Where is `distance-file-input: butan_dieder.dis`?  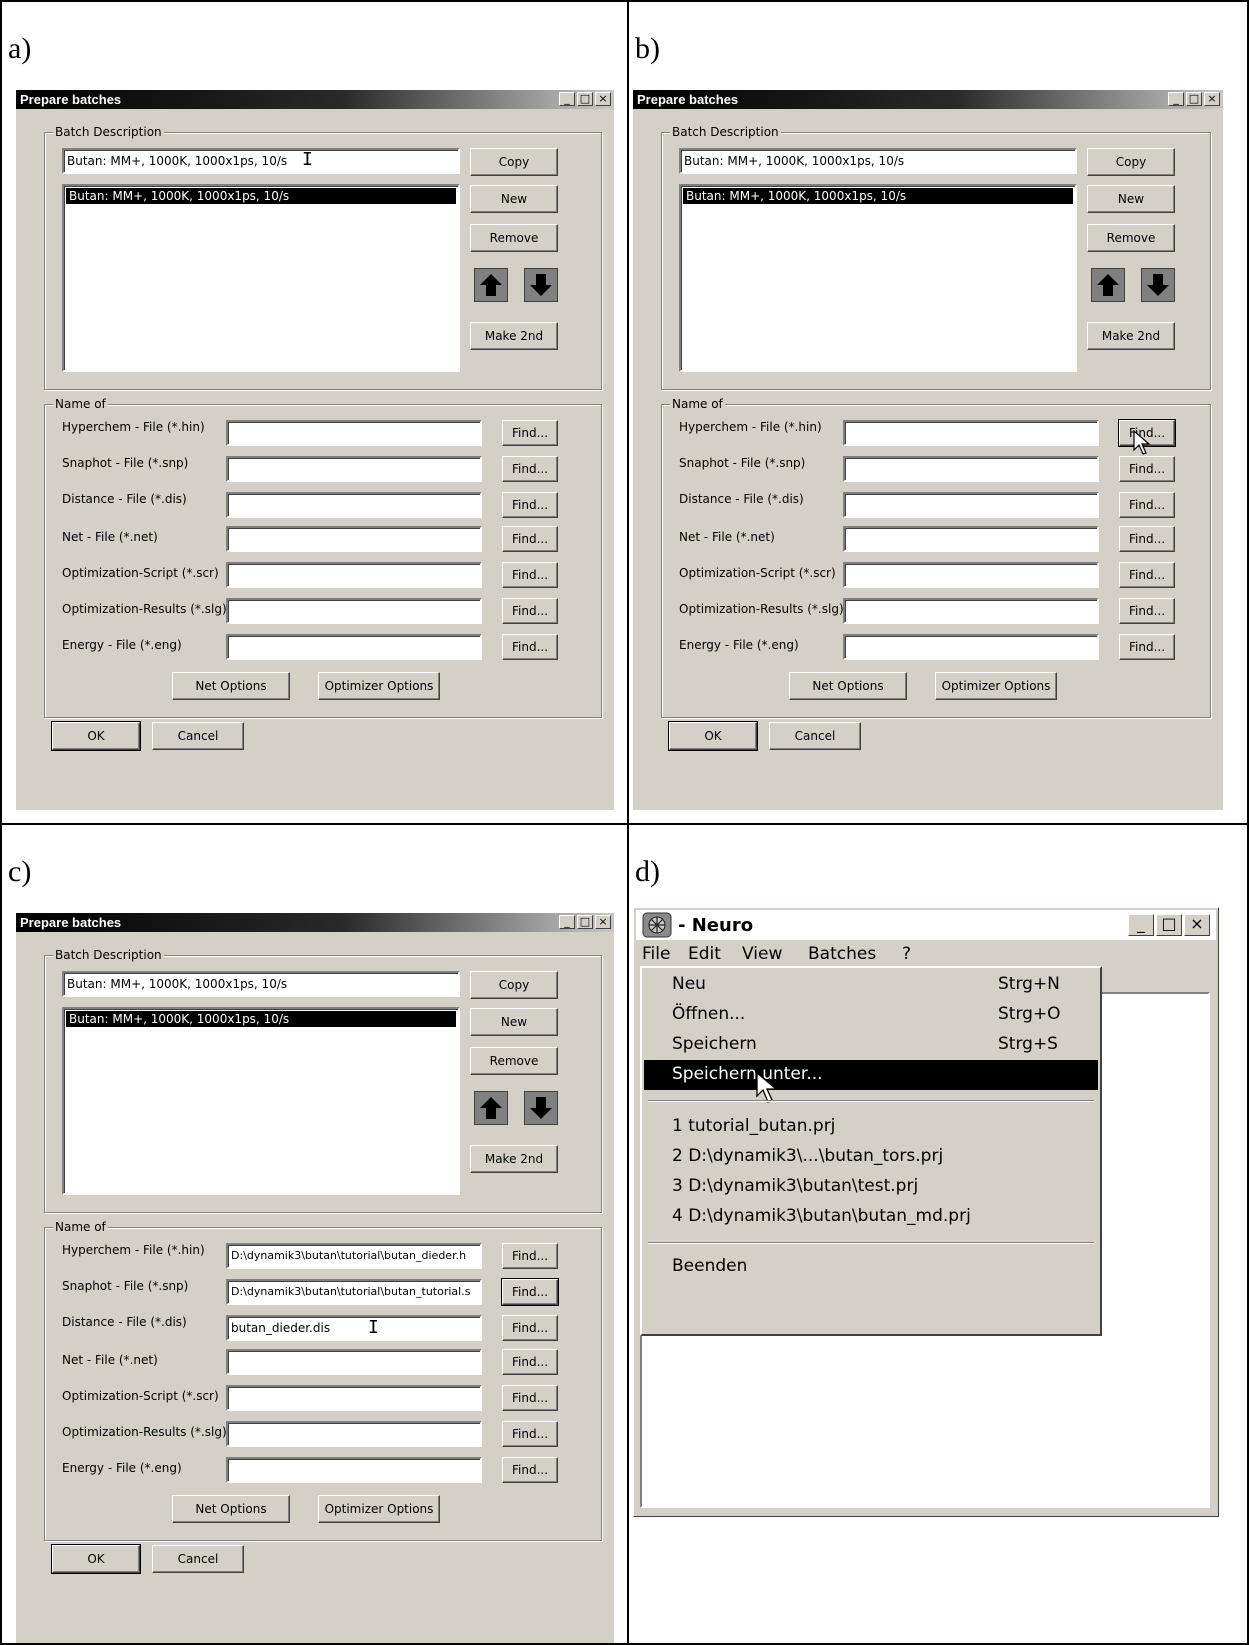 distance-file-input: butan_dieder.dis is located at coordinates (354, 1328).